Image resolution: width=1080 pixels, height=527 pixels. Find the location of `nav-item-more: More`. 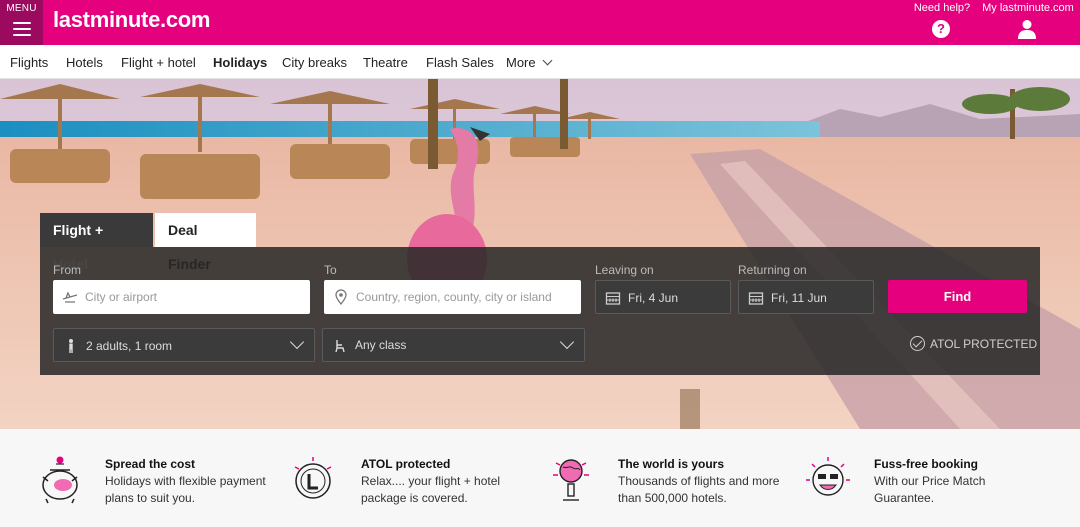

nav-item-more: More is located at coordinates (529, 62).